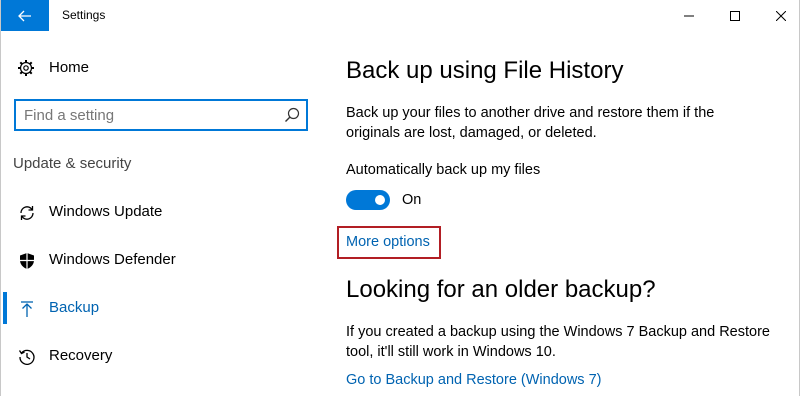 The height and width of the screenshot is (396, 800). Describe the element at coordinates (81, 355) in the screenshot. I see `sidebar-item-label: Recovery` at that location.